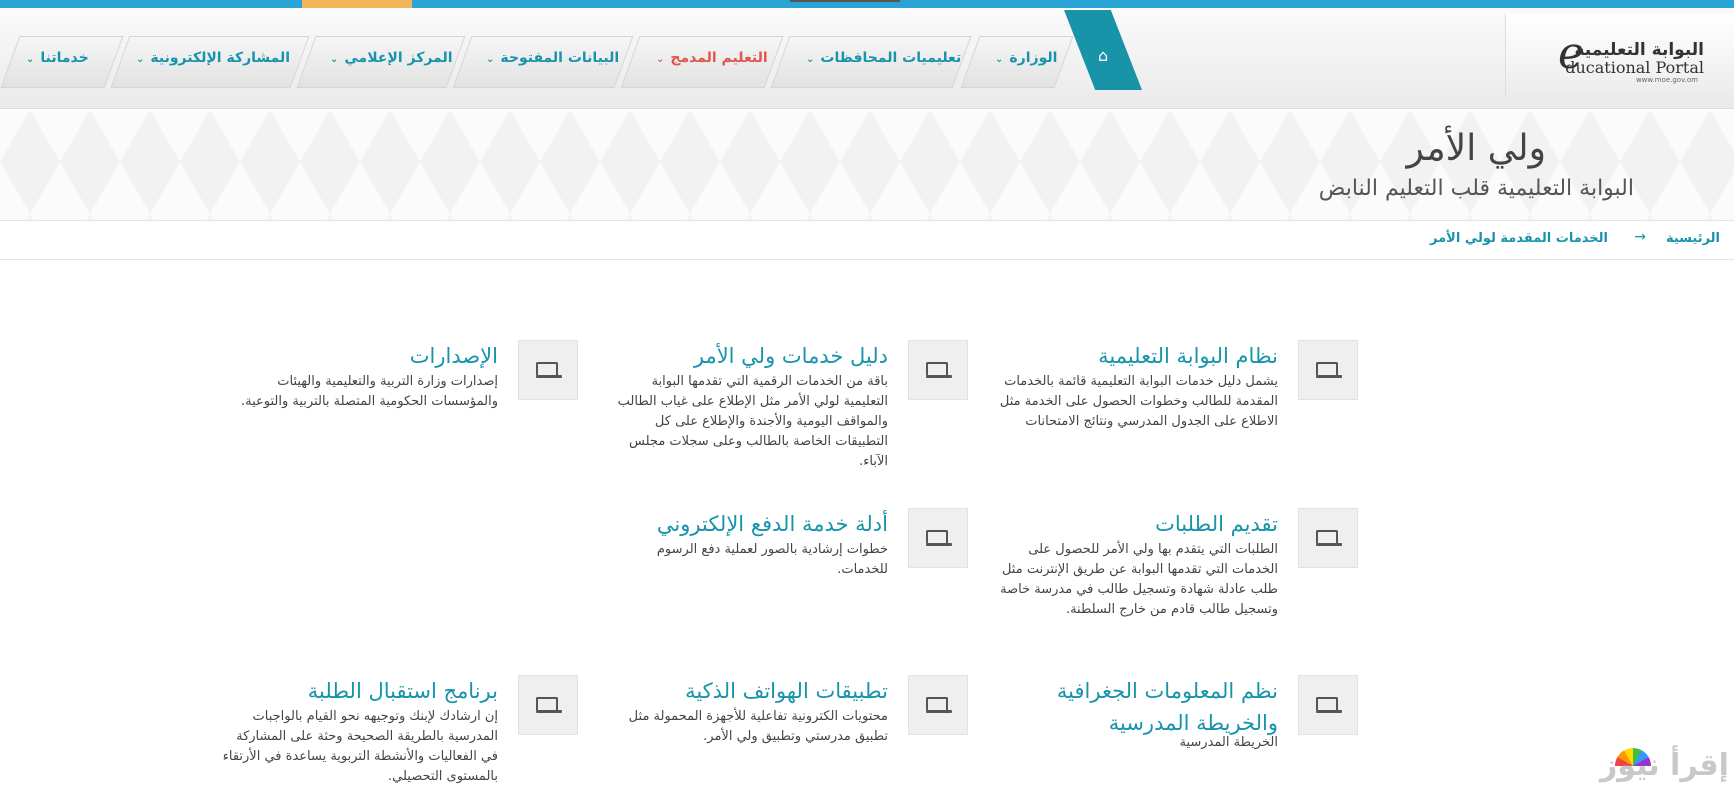 The width and height of the screenshot is (1734, 808). I want to click on nav-item-label: المركز الإعلامي, so click(398, 58).